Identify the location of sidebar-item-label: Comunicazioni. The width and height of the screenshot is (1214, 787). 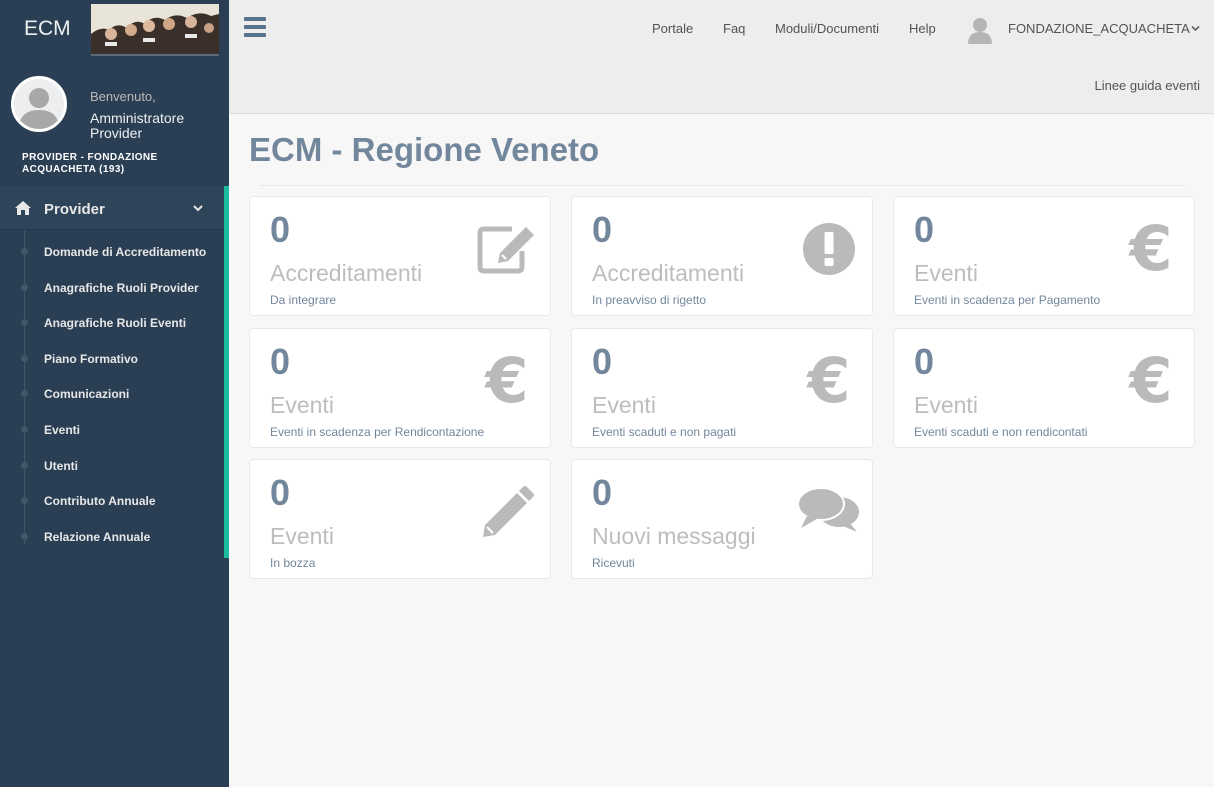
(87, 394).